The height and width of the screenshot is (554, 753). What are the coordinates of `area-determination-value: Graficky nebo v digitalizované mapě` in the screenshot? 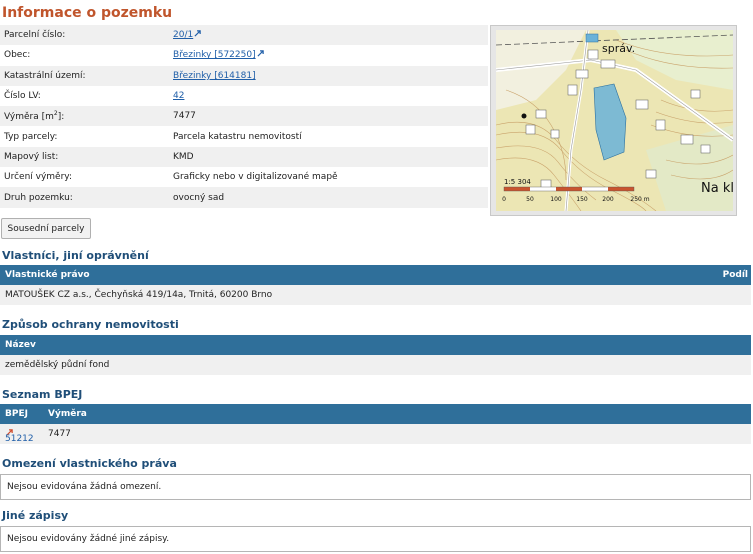 It's located at (255, 177).